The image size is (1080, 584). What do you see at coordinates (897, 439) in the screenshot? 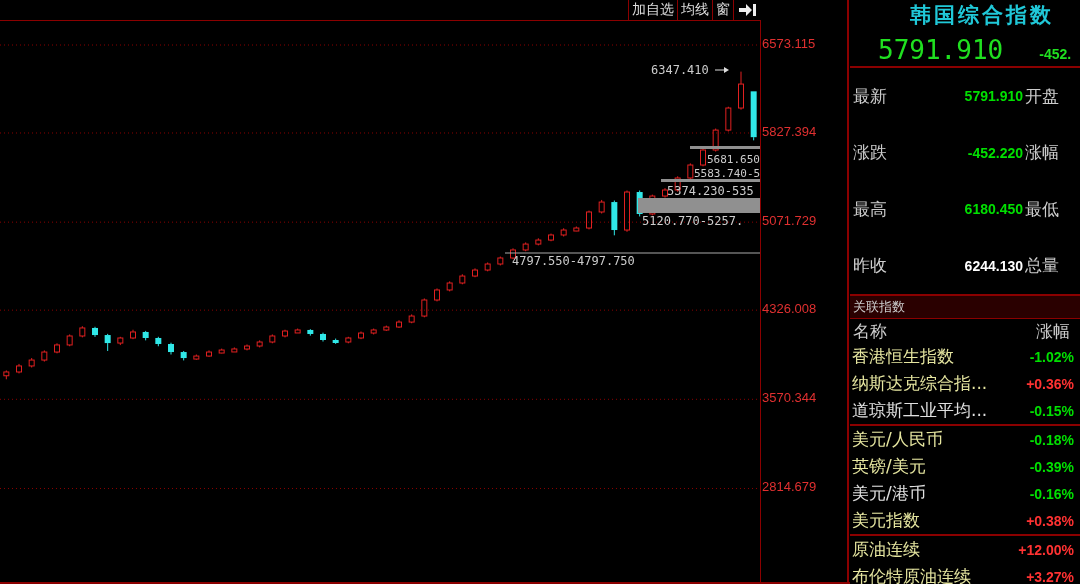
I see `index-name: 美元/人民币` at bounding box center [897, 439].